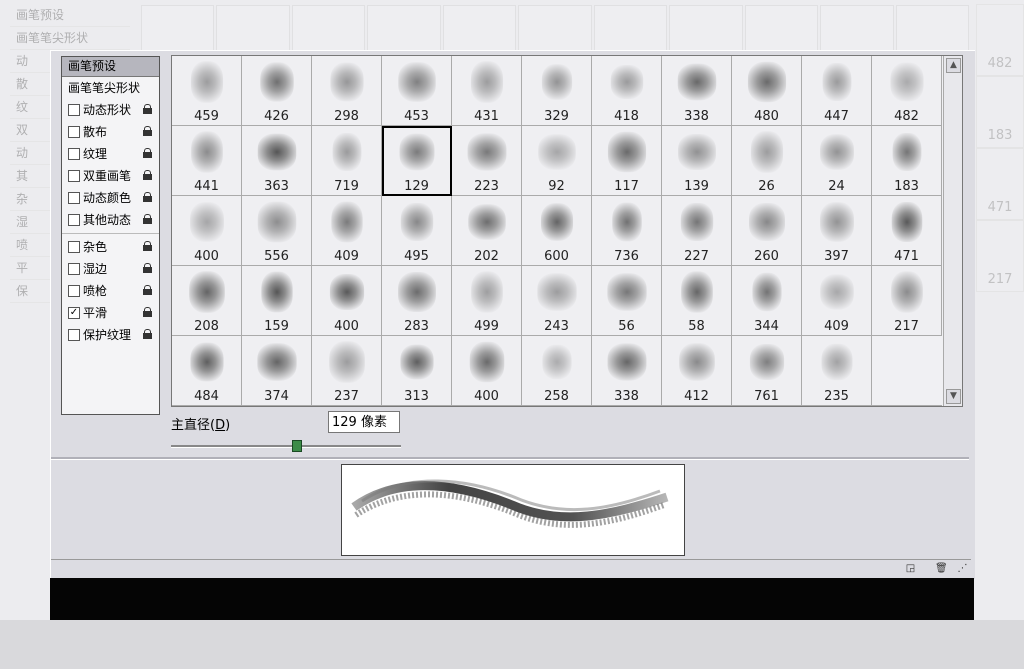 The width and height of the screenshot is (1024, 669). I want to click on delete-brush-icon: 🗑, so click(941, 568).